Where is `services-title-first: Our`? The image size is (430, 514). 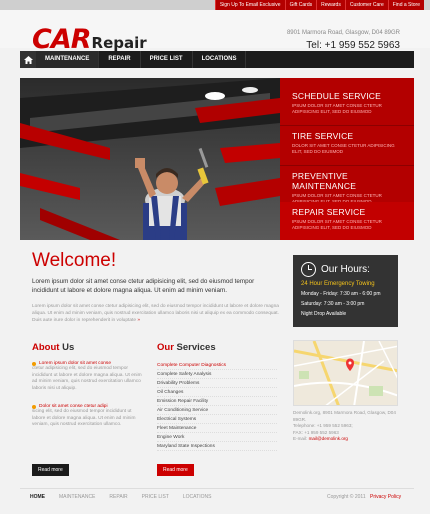 services-title-first: Our is located at coordinates (165, 347).